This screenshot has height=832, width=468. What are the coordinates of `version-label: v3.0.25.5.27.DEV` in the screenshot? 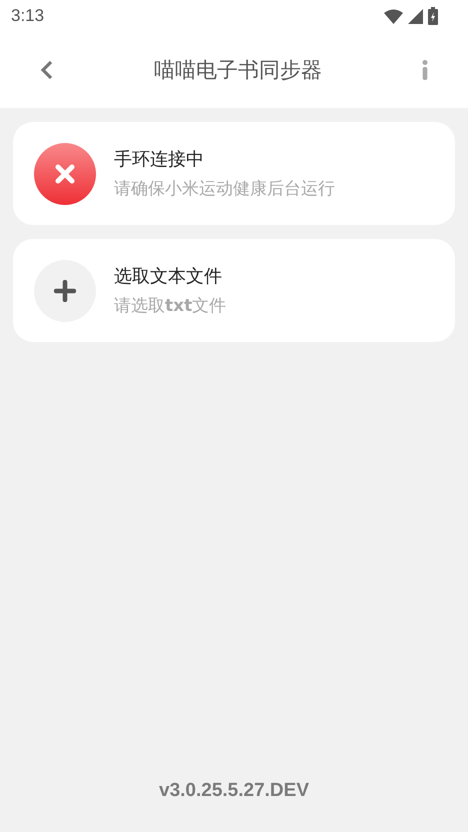 It's located at (234, 791).